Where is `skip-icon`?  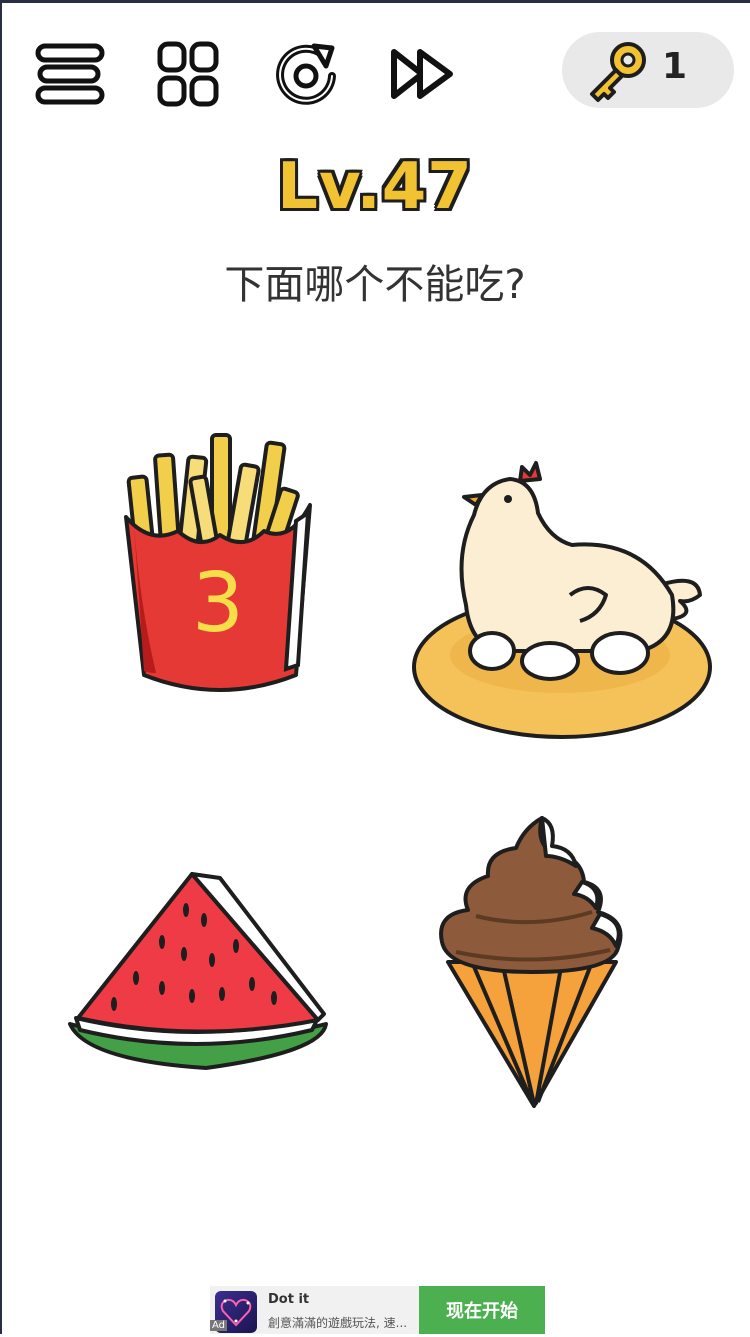
skip-icon is located at coordinates (422, 74).